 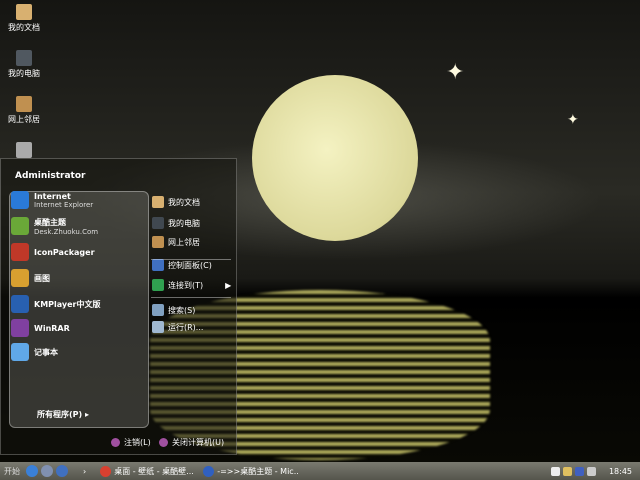 I want to click on pinned-program: 画图, so click(x=30, y=278).